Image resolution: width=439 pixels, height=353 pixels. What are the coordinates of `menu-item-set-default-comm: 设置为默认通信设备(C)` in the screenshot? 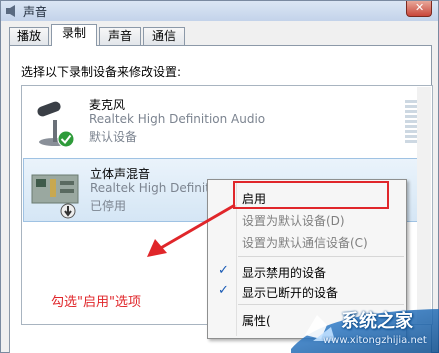 It's located at (305, 242).